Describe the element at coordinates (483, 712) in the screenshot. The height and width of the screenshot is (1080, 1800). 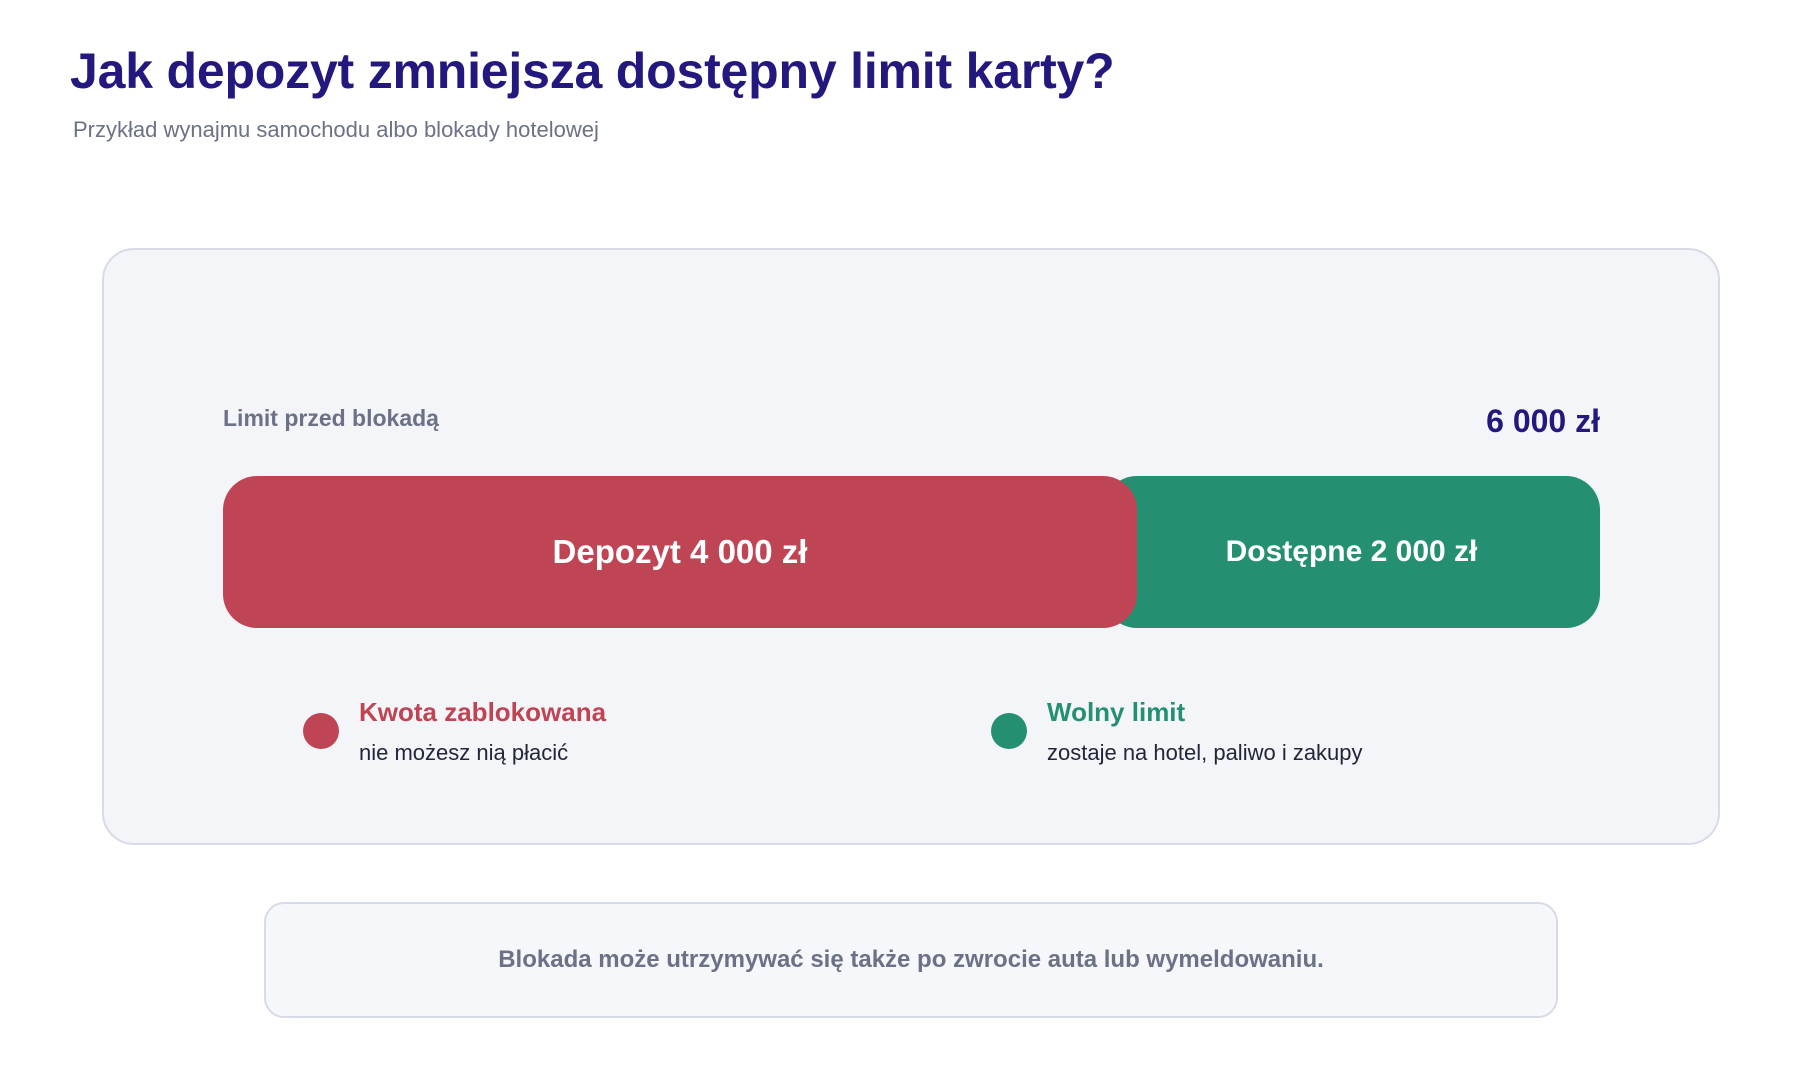
I see `legend-title-blocked: Kwota zablokowana` at that location.